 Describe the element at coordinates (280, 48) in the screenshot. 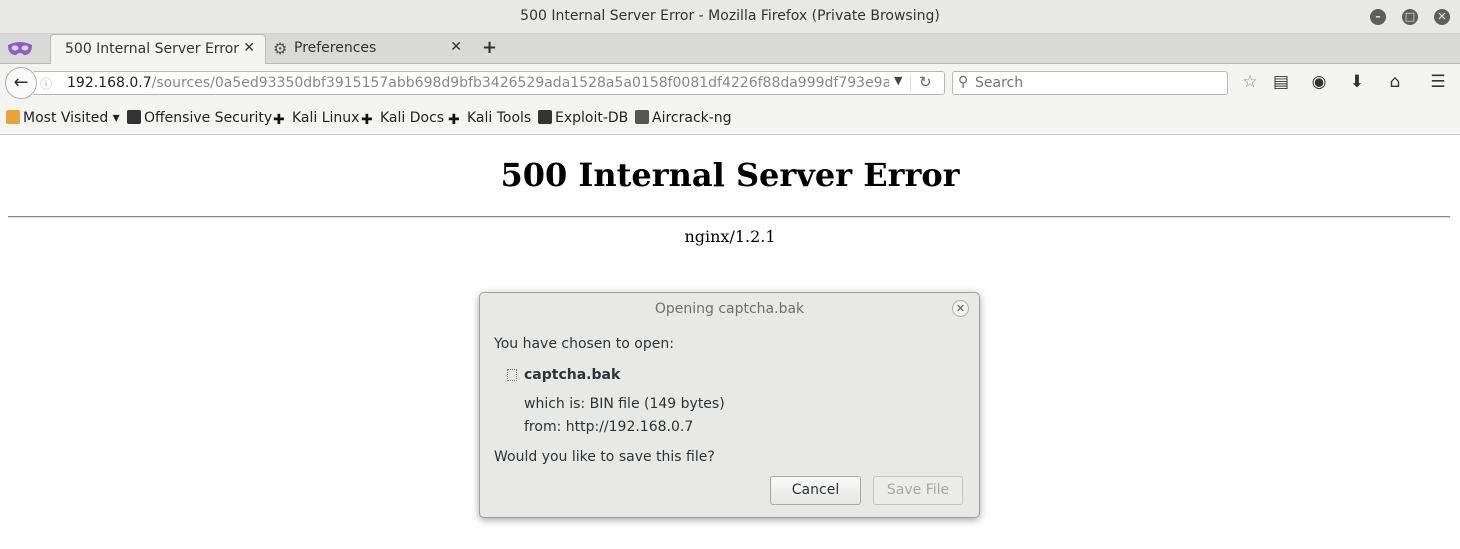

I see `gear-icon: ⚙` at that location.